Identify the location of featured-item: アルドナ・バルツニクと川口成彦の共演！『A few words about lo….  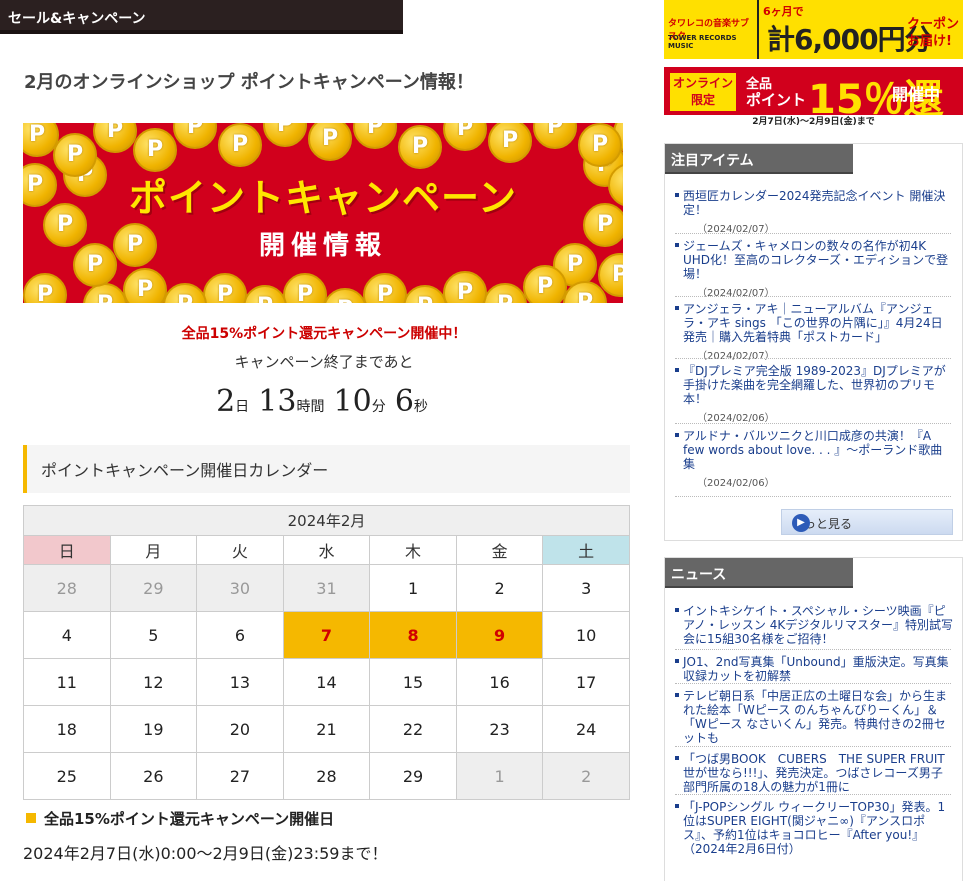
(814, 460).